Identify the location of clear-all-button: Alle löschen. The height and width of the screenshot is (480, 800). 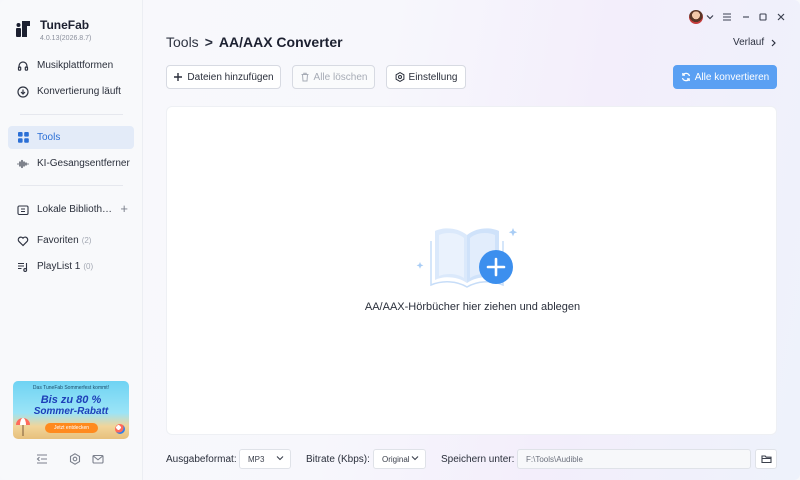
(333, 77).